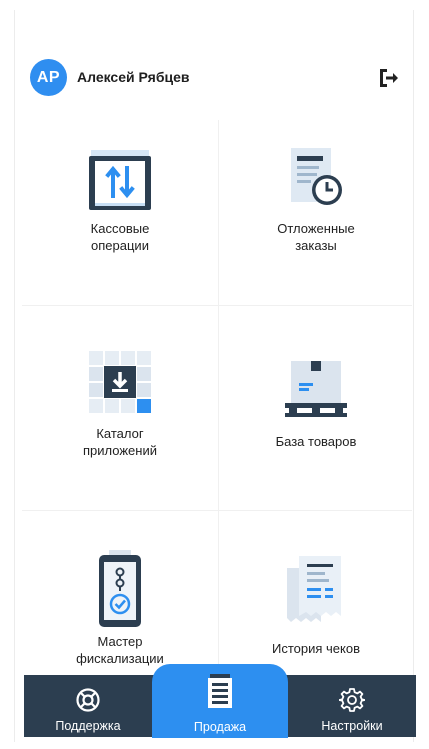  I want to click on nav-sale: Продажа, so click(220, 701).